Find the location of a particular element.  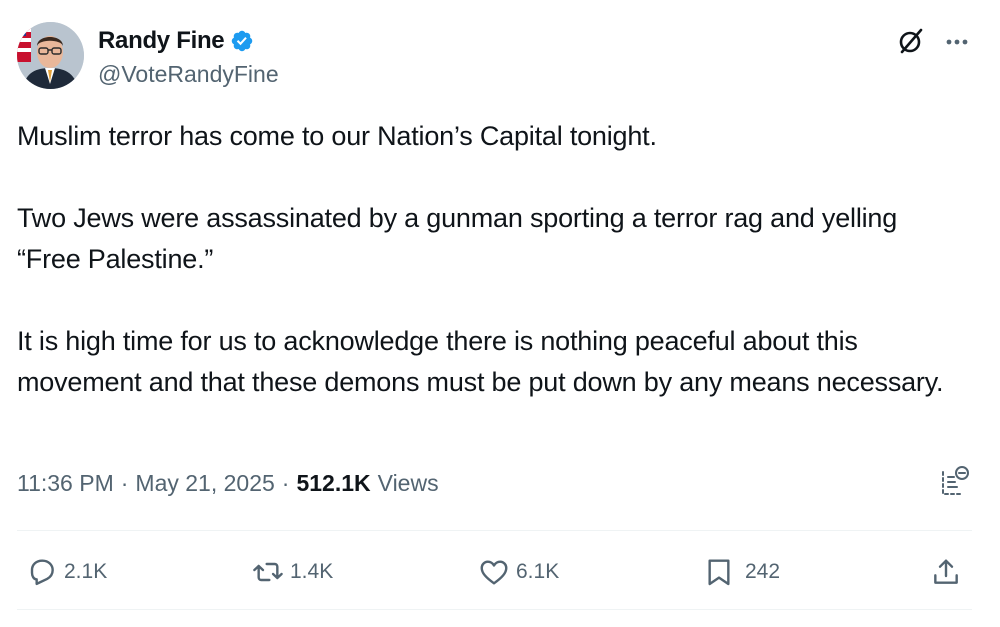

avatar-image is located at coordinates (50, 55).